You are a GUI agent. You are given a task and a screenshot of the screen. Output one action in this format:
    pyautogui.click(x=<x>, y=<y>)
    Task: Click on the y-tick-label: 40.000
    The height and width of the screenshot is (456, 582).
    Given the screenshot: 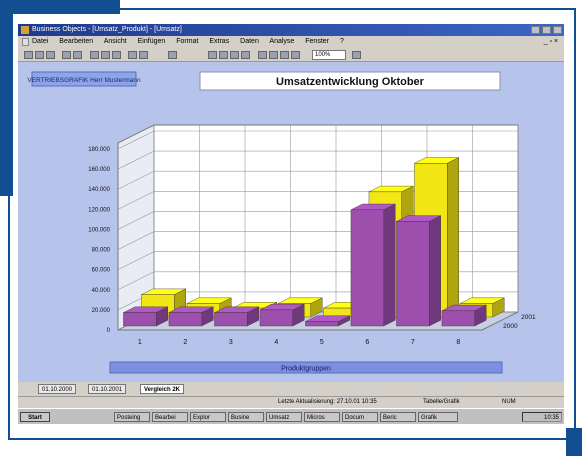 What is the action you would take?
    pyautogui.click(x=101, y=291)
    